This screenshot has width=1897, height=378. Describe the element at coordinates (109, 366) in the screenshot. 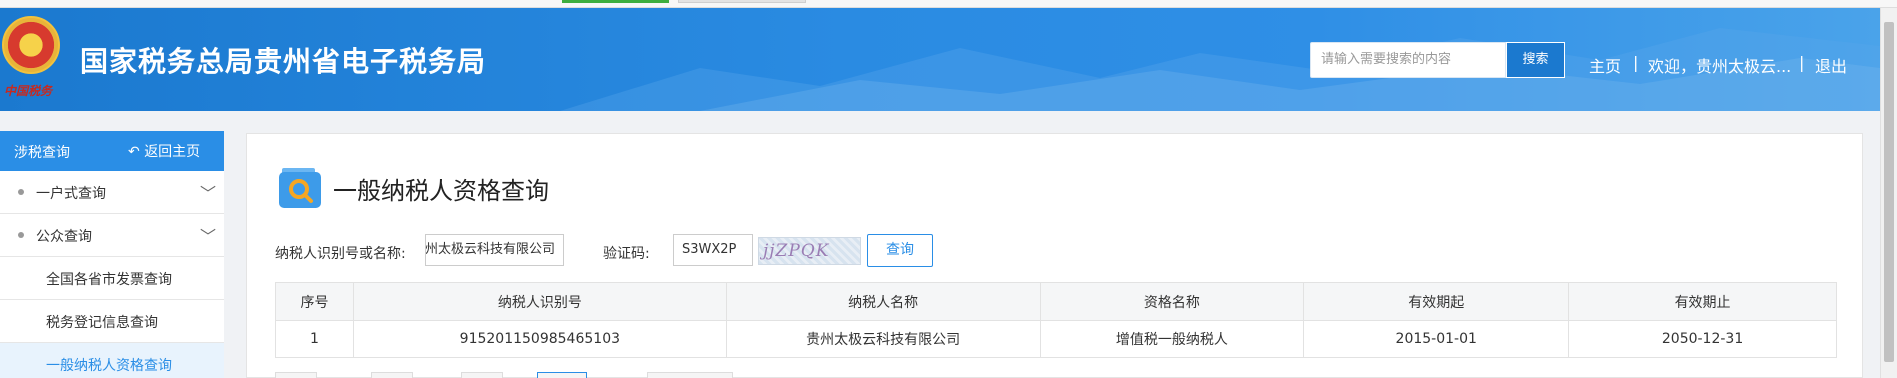

I see `sidebar-item-label: 一般纳税人资格查询` at that location.